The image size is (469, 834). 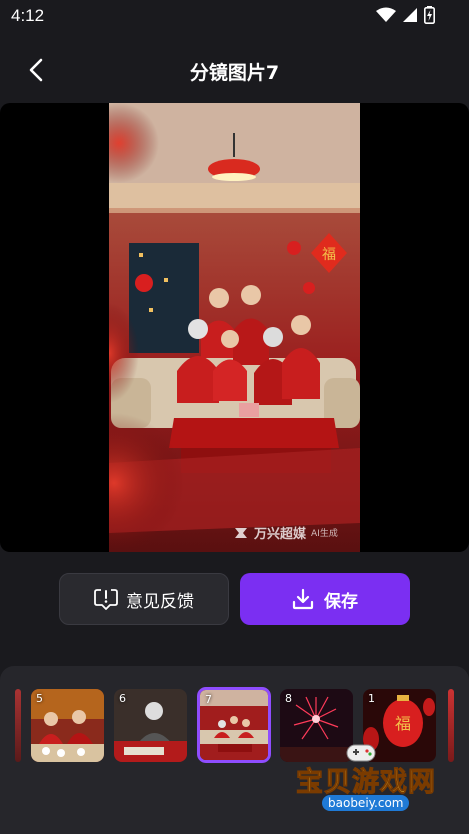 What do you see at coordinates (280, 534) in the screenshot?
I see `watermark-brand: 万兴超媒` at bounding box center [280, 534].